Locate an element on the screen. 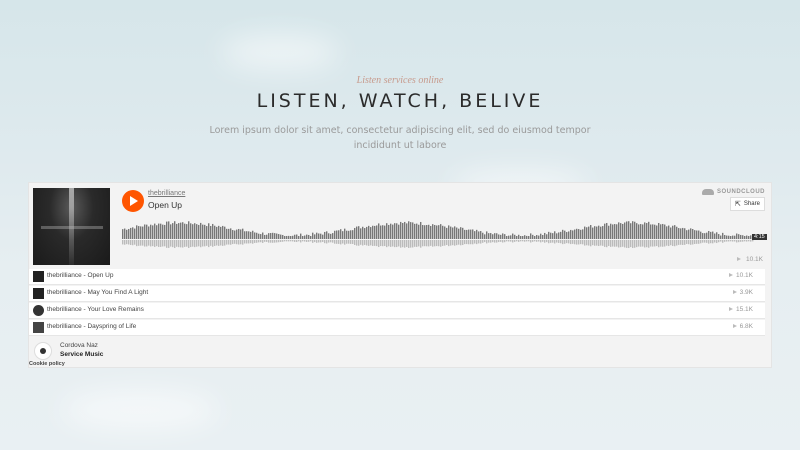  share-label: Share is located at coordinates (751, 204).